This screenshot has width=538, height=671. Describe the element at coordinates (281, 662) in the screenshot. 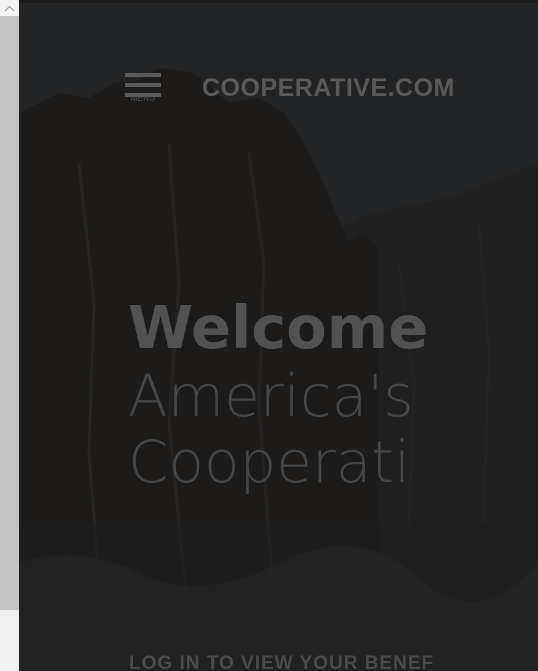

I see `login-cta-link: LOG IN TO VIEW YOUR BENEF` at that location.